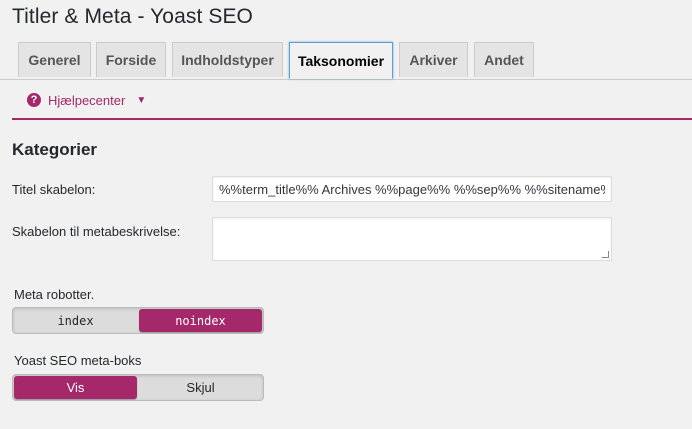 This screenshot has width=692, height=429. Describe the element at coordinates (227, 59) in the screenshot. I see `tab-indholdstyper: Indholdstyper` at that location.